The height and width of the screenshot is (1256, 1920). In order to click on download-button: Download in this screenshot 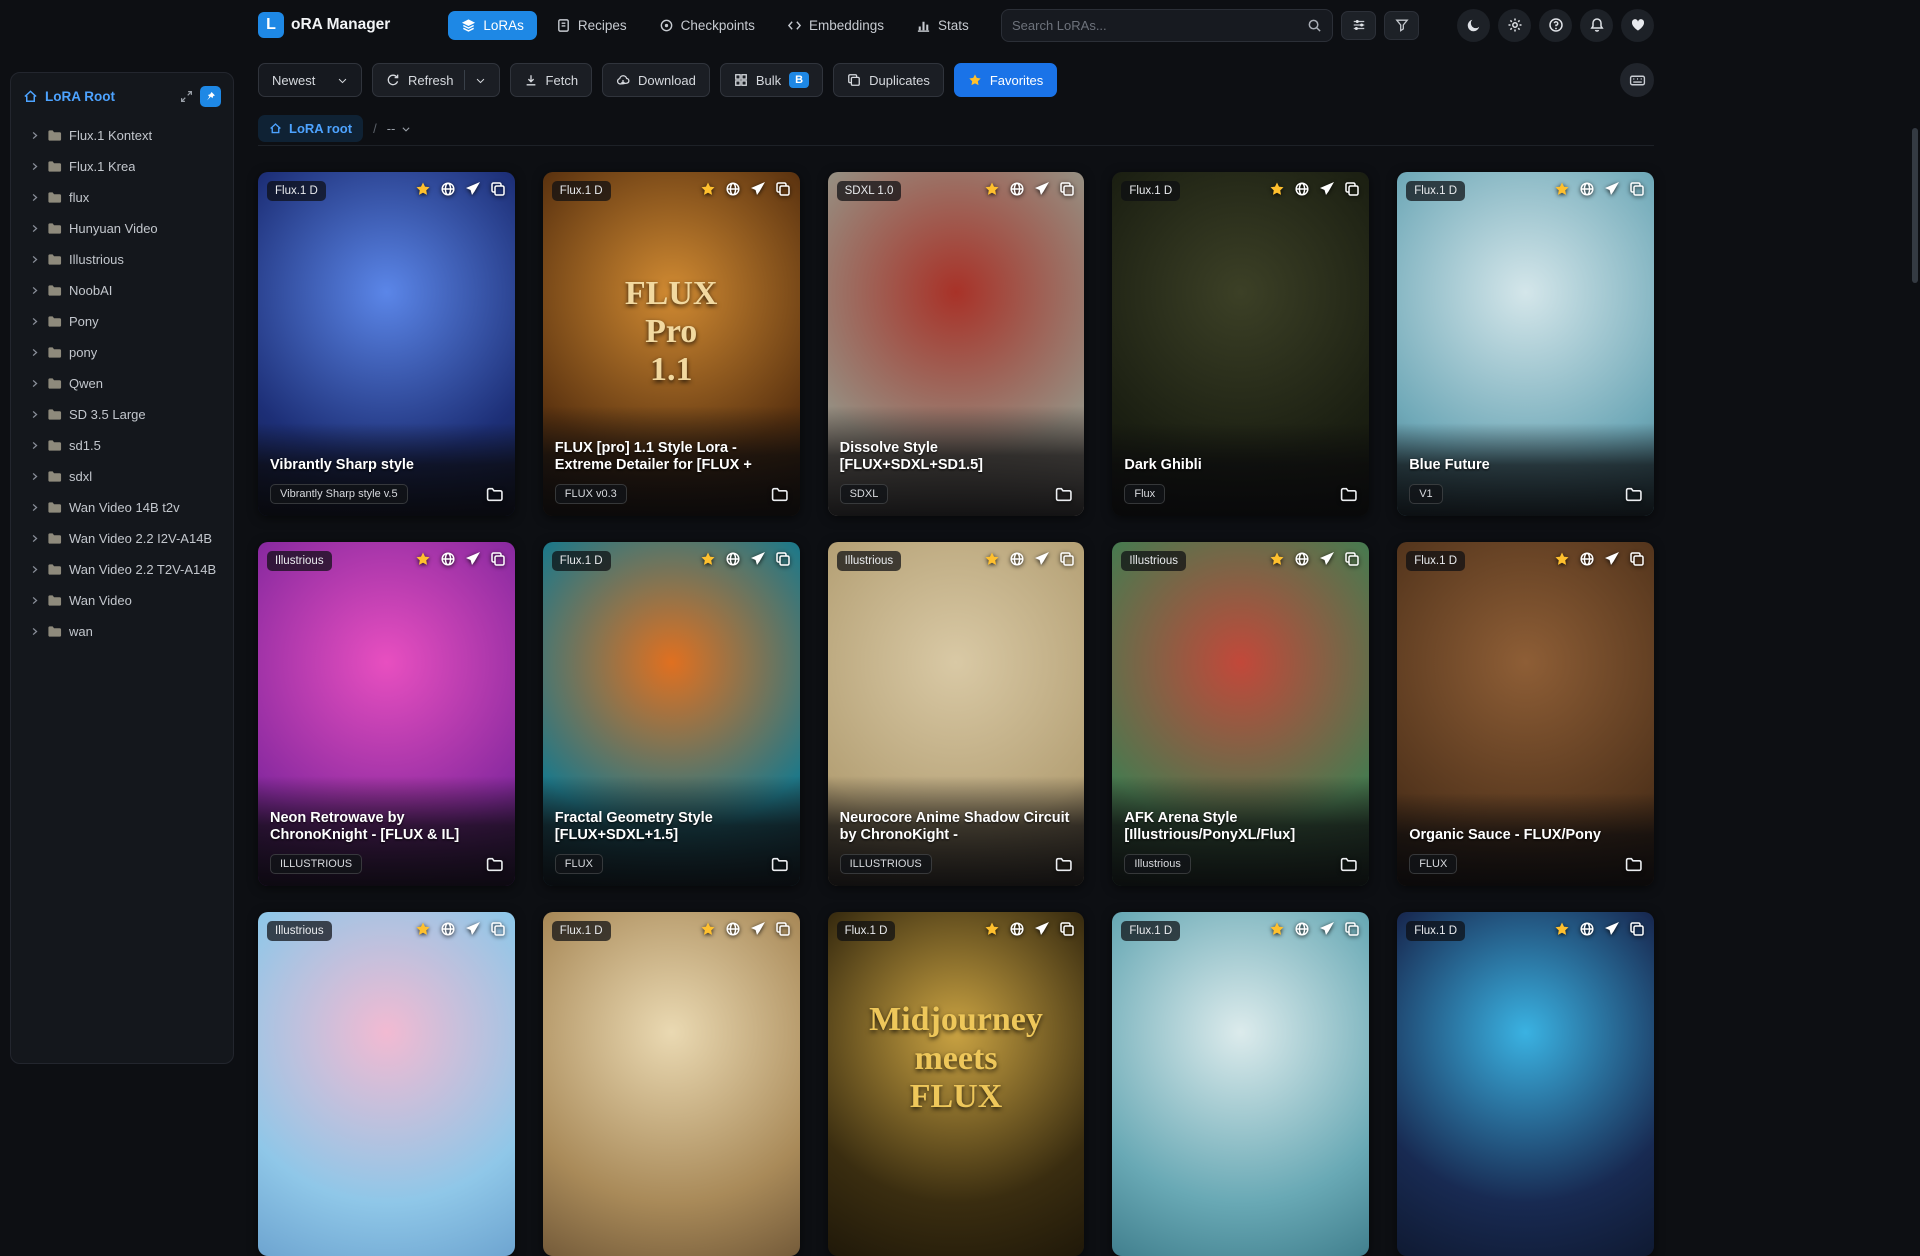, I will do `click(656, 80)`.